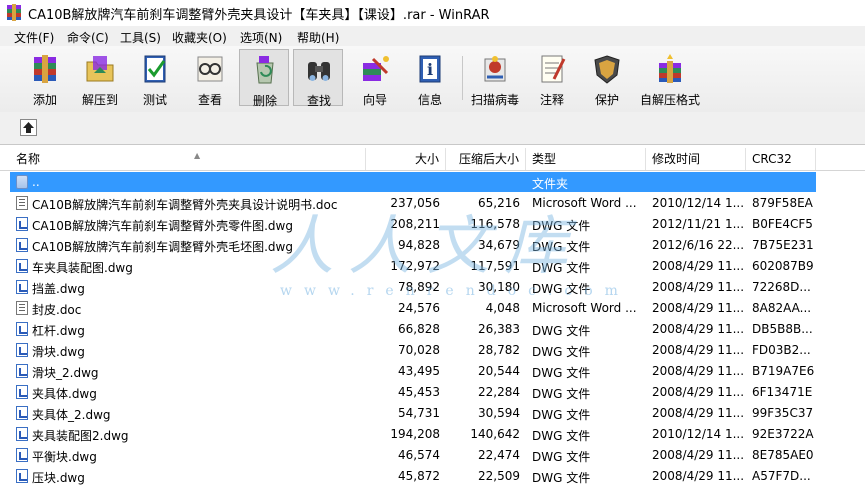 The height and width of the screenshot is (491, 865). What do you see at coordinates (140, 37) in the screenshot?
I see `menu-tools: 工具(S)` at bounding box center [140, 37].